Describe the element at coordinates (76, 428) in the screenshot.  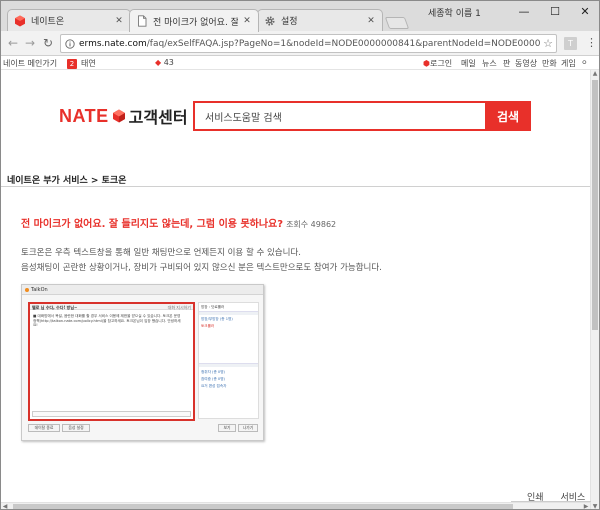
I see `talkon-button: 음성 설정` at that location.